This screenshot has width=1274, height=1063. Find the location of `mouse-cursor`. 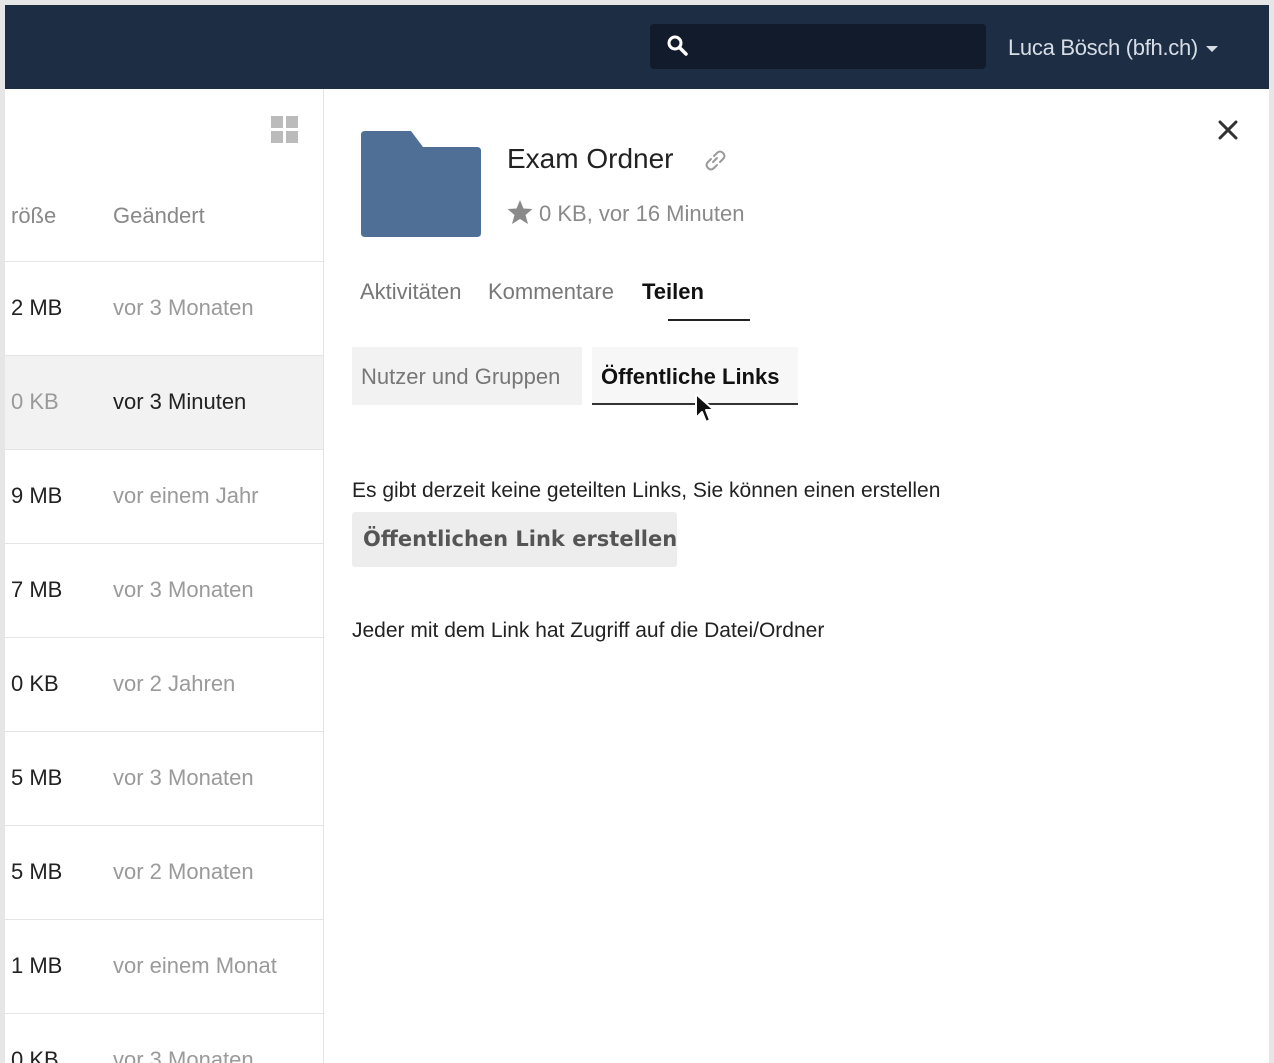

mouse-cursor is located at coordinates (706, 409).